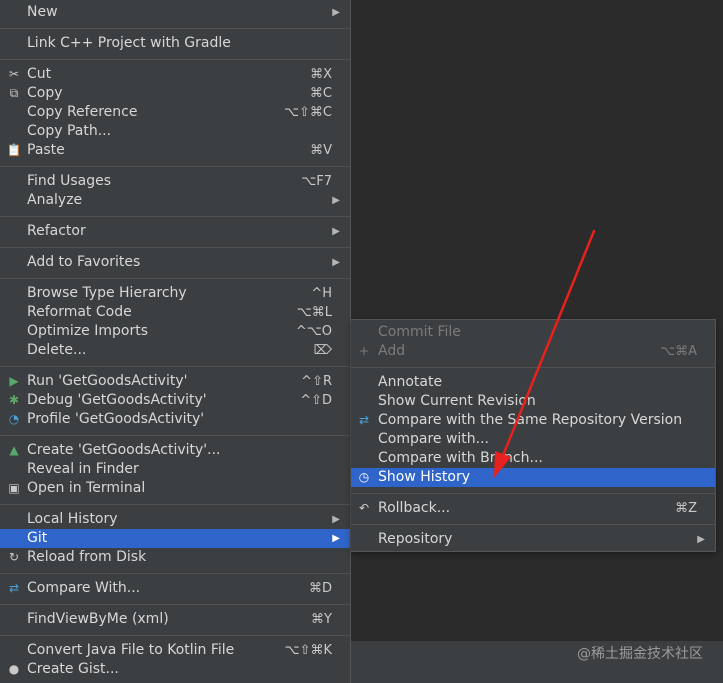 The image size is (723, 683). I want to click on submenu-item-annotate: Annotate, so click(533, 382).